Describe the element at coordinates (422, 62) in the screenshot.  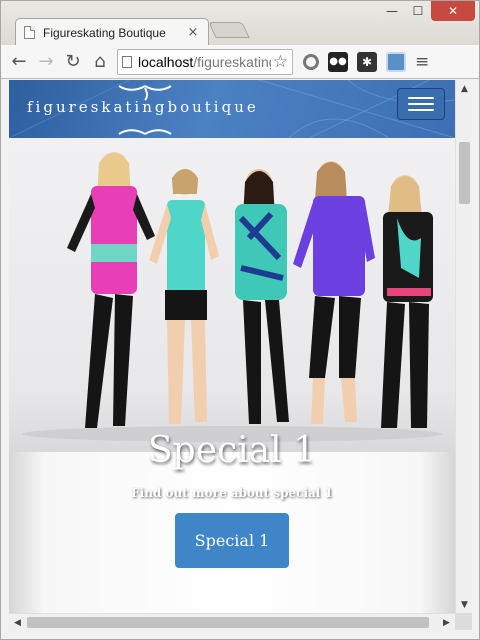
I see `browser-menu-button: ≡` at that location.